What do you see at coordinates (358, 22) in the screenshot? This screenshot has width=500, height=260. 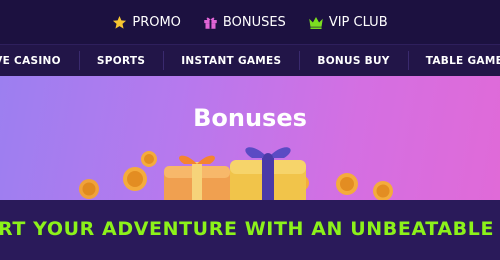 I see `vip-club-label: VIP CLUB` at bounding box center [358, 22].